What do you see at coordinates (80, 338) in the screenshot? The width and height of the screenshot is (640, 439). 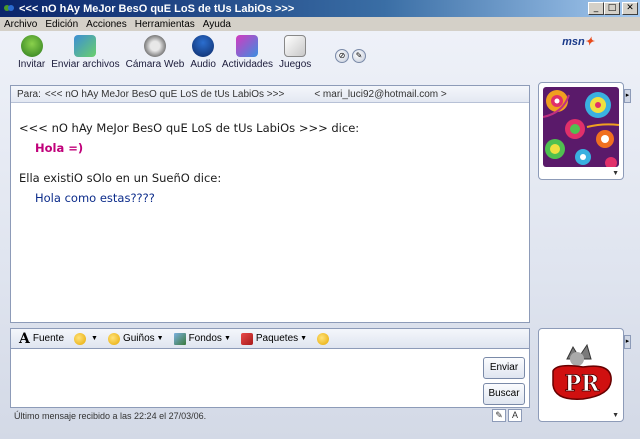 I see `smiley-icon` at bounding box center [80, 338].